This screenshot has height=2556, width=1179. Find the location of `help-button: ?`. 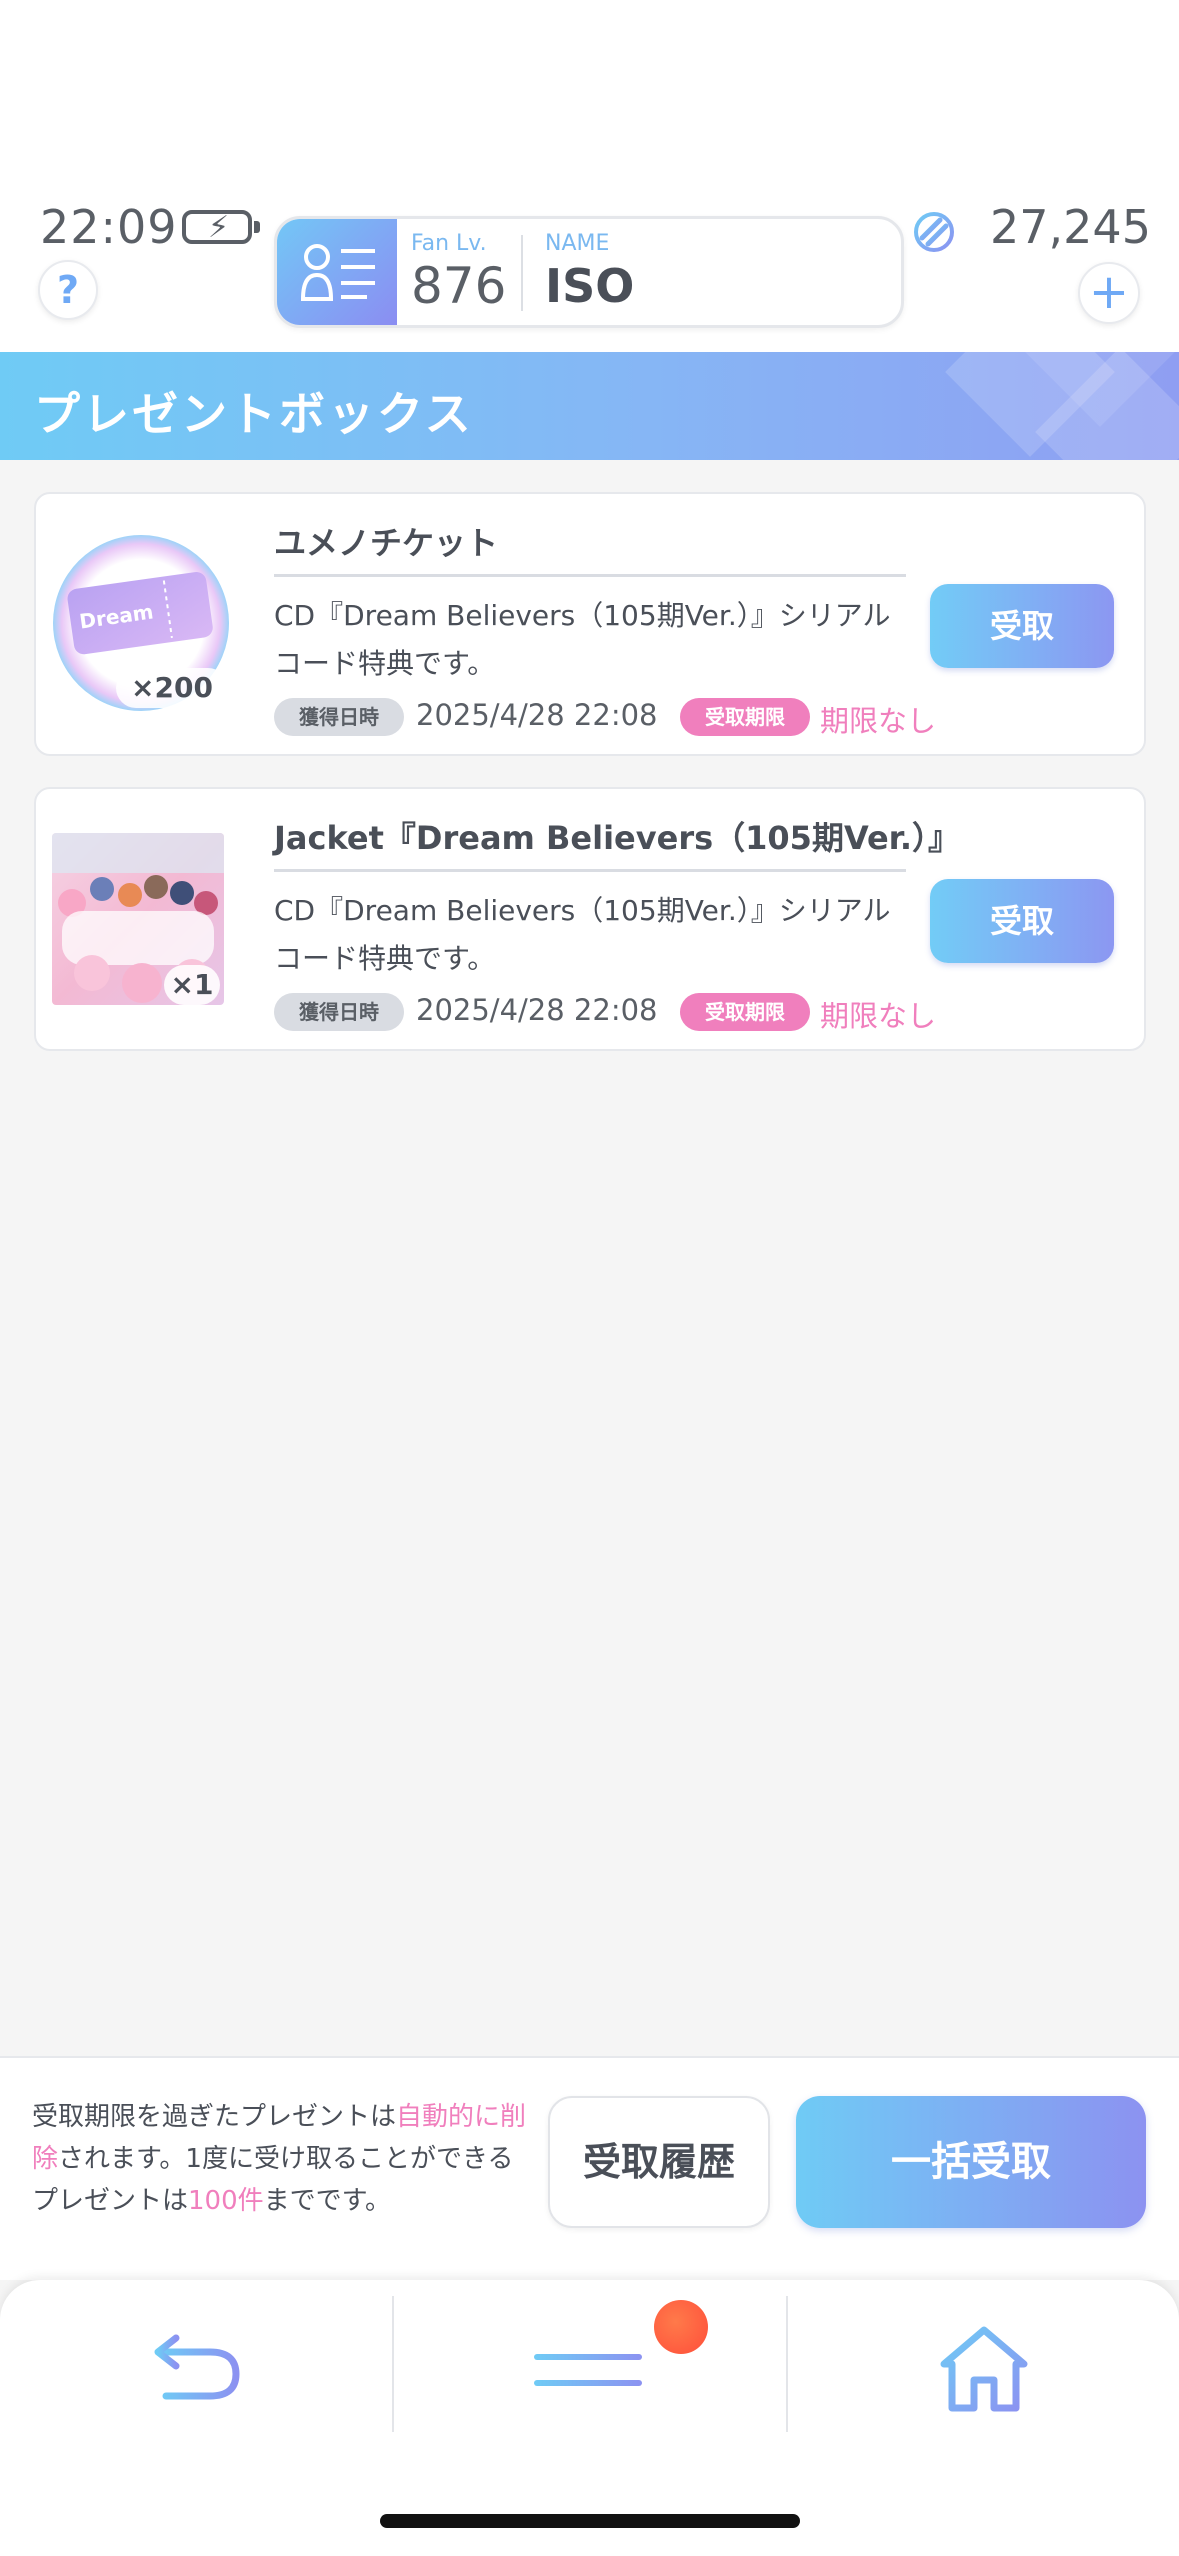

help-button: ? is located at coordinates (68, 290).